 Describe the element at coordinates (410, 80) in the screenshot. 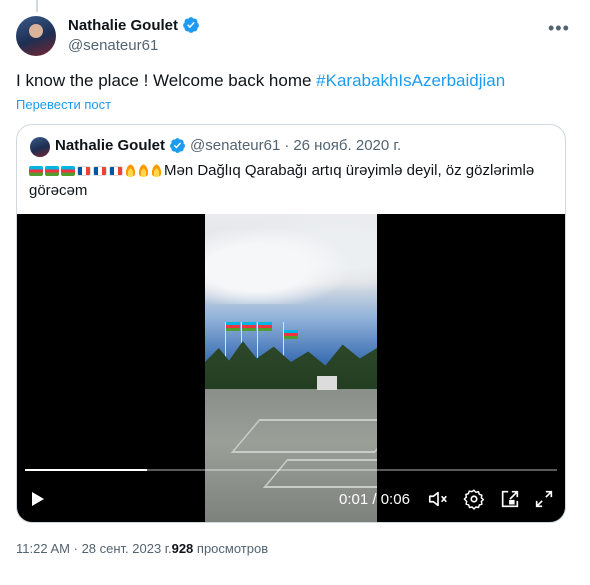

I see `hashtag-link: #KarabakhIsAzerbaidjian` at that location.